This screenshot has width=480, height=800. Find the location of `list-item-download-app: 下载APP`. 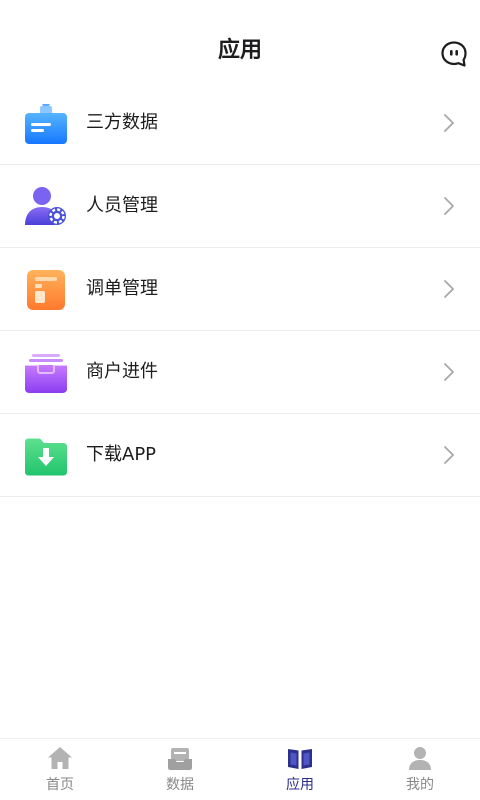

list-item-download-app: 下载APP is located at coordinates (240, 455).